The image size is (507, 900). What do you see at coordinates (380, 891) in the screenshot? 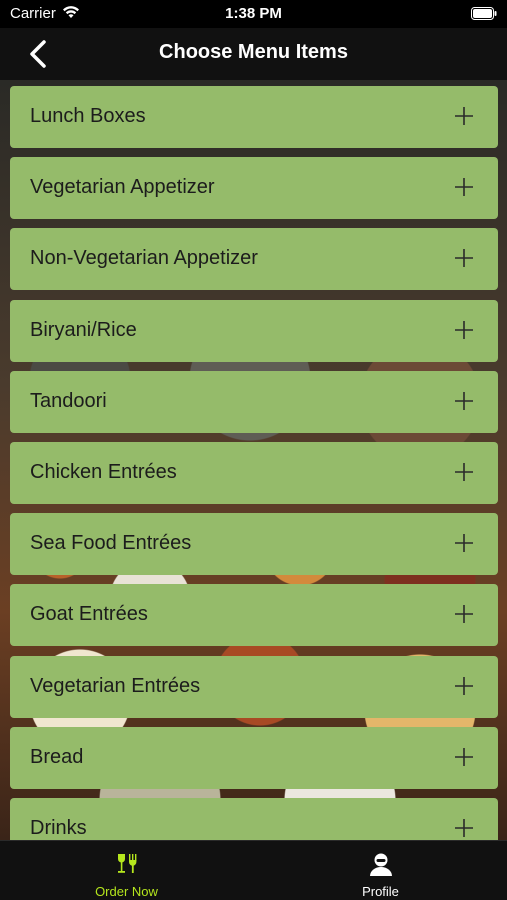
I see `tab-label: Profile` at bounding box center [380, 891].